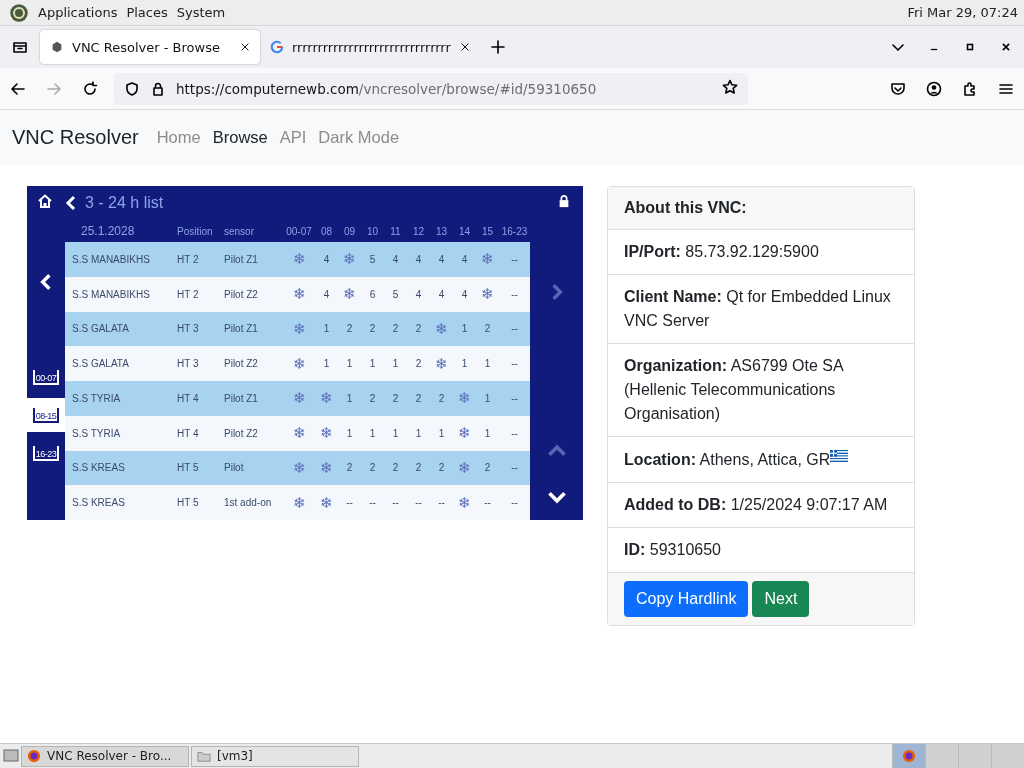 The height and width of the screenshot is (768, 1024). I want to click on screen-title: 3 - 24 h list, so click(124, 203).